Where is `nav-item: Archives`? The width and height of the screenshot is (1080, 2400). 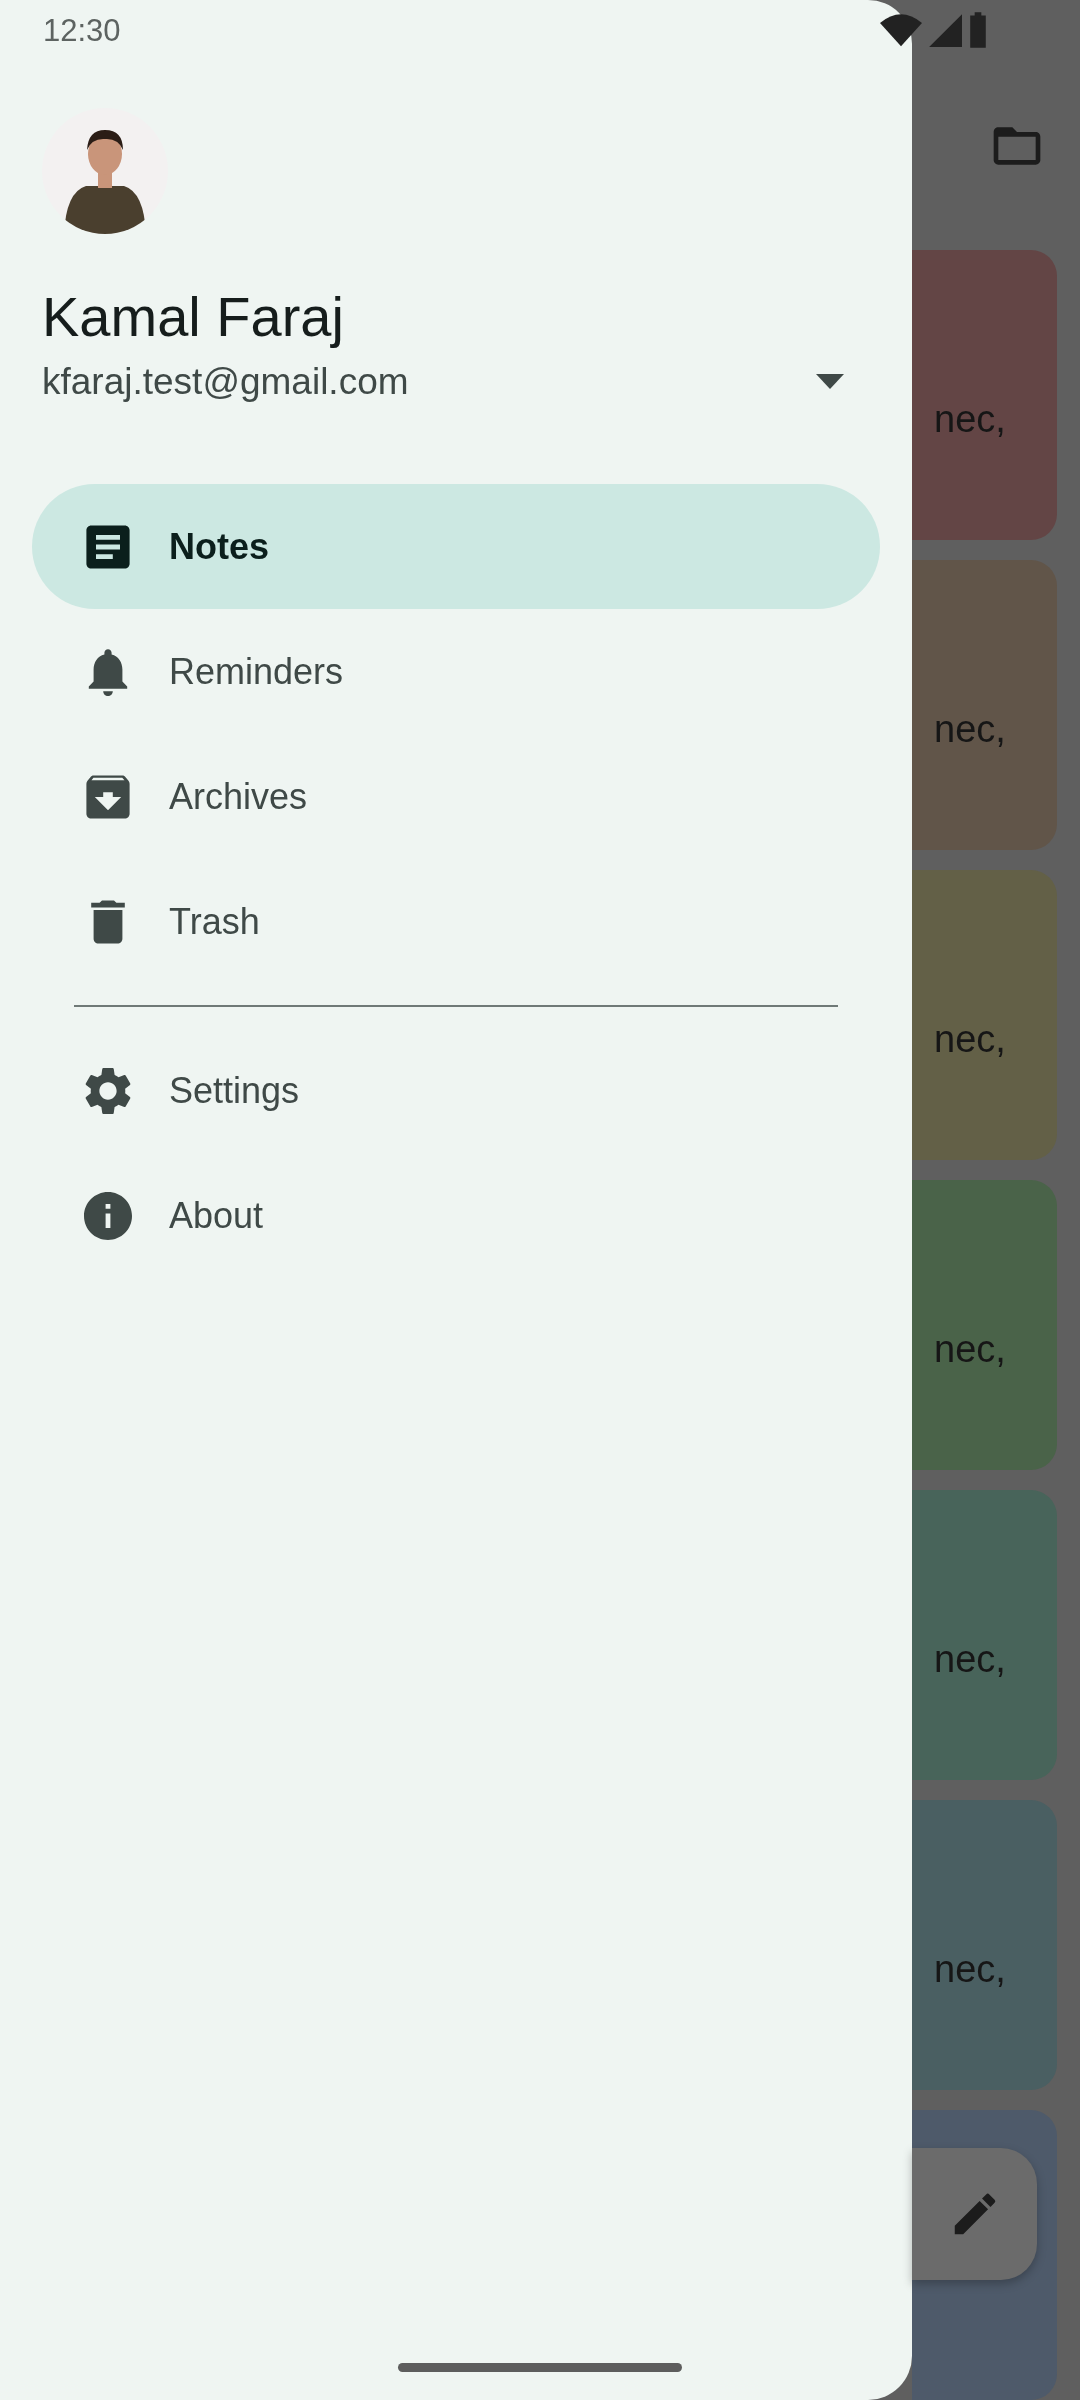
nav-item: Archives is located at coordinates (456, 796).